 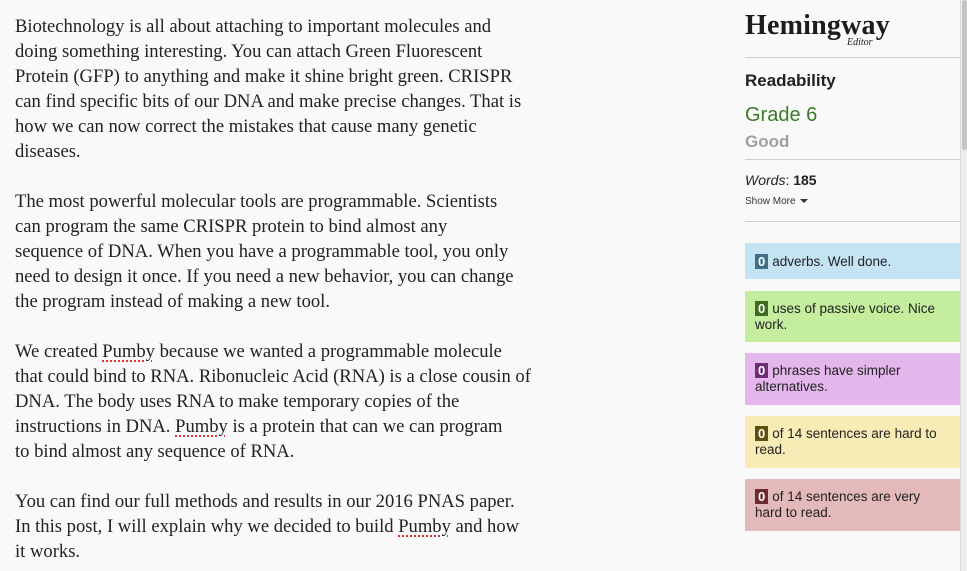 What do you see at coordinates (767, 141) in the screenshot?
I see `grade-quality: Good` at bounding box center [767, 141].